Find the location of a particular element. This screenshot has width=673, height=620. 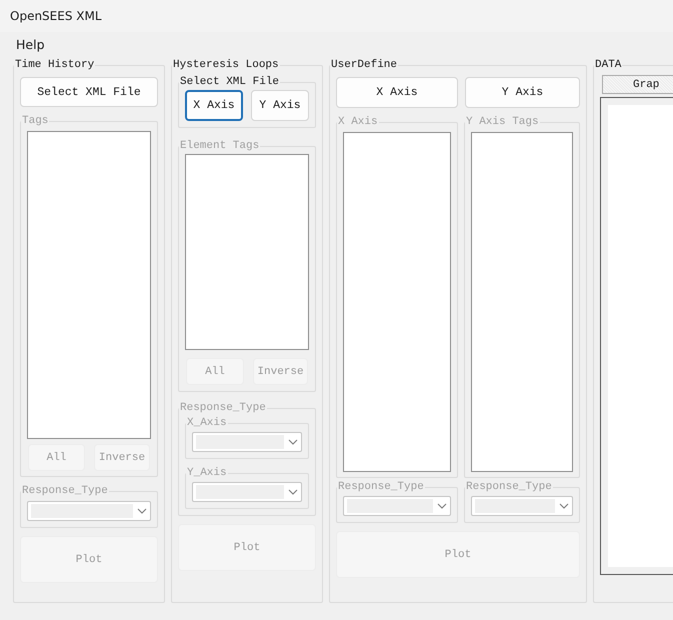

group-label: Select XML File is located at coordinates (230, 82).